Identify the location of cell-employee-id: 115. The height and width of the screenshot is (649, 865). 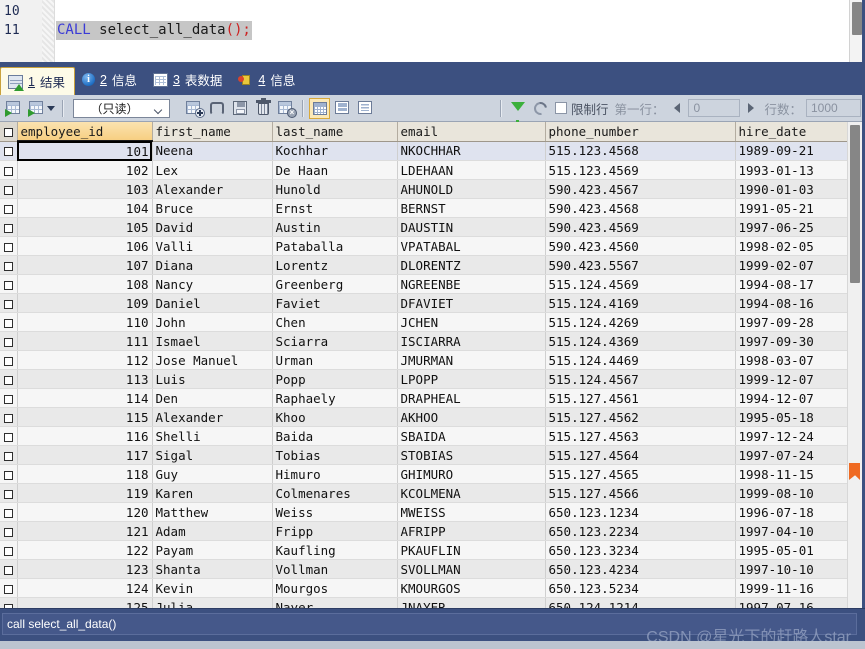
(85, 417).